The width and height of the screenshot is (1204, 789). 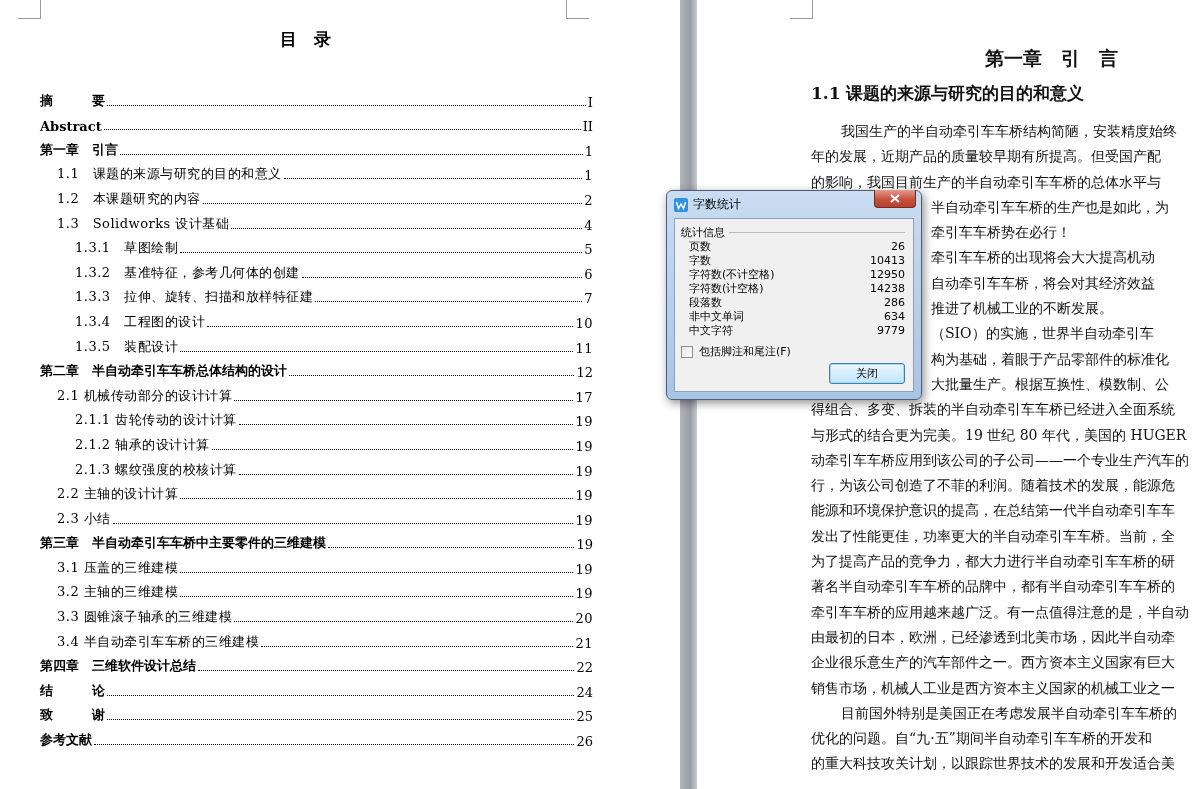 What do you see at coordinates (867, 373) in the screenshot?
I see `close-dialog-button: 关闭` at bounding box center [867, 373].